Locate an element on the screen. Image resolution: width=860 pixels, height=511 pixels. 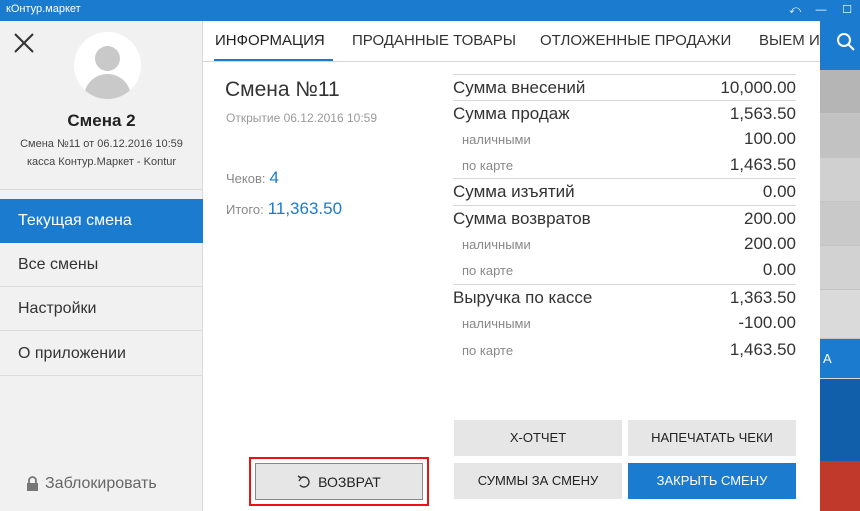
tab-information: ИНФОРМАЦИЯ is located at coordinates (270, 40).